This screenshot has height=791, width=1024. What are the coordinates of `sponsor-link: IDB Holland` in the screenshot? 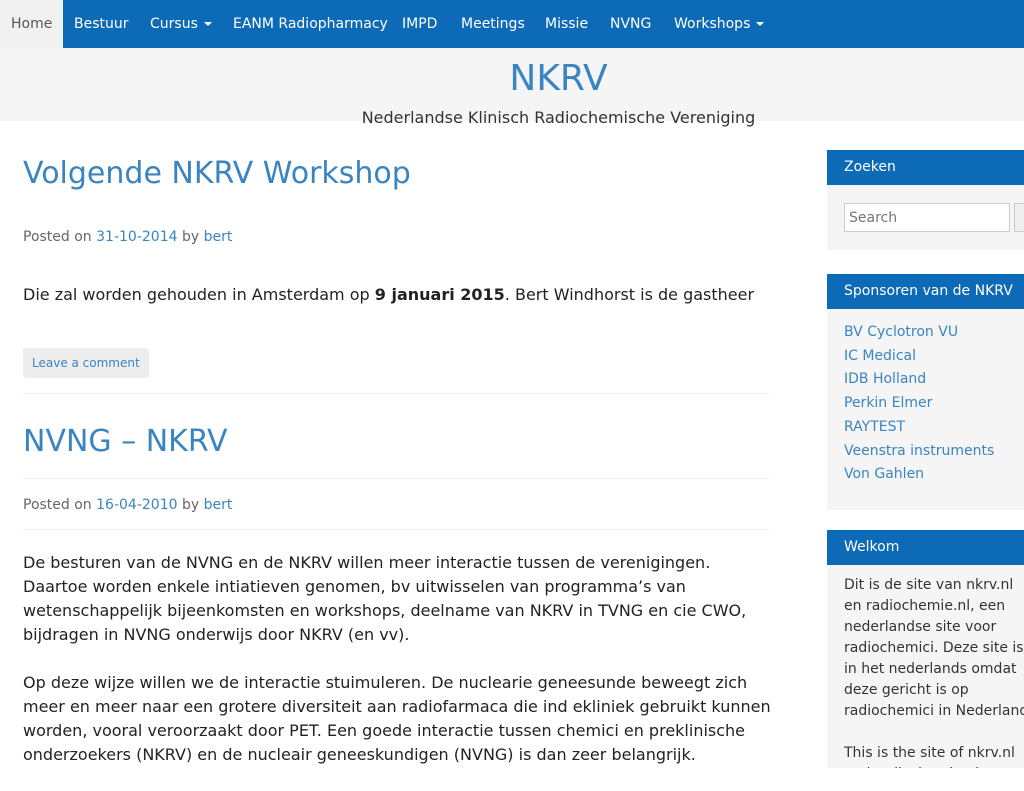 It's located at (934, 380).